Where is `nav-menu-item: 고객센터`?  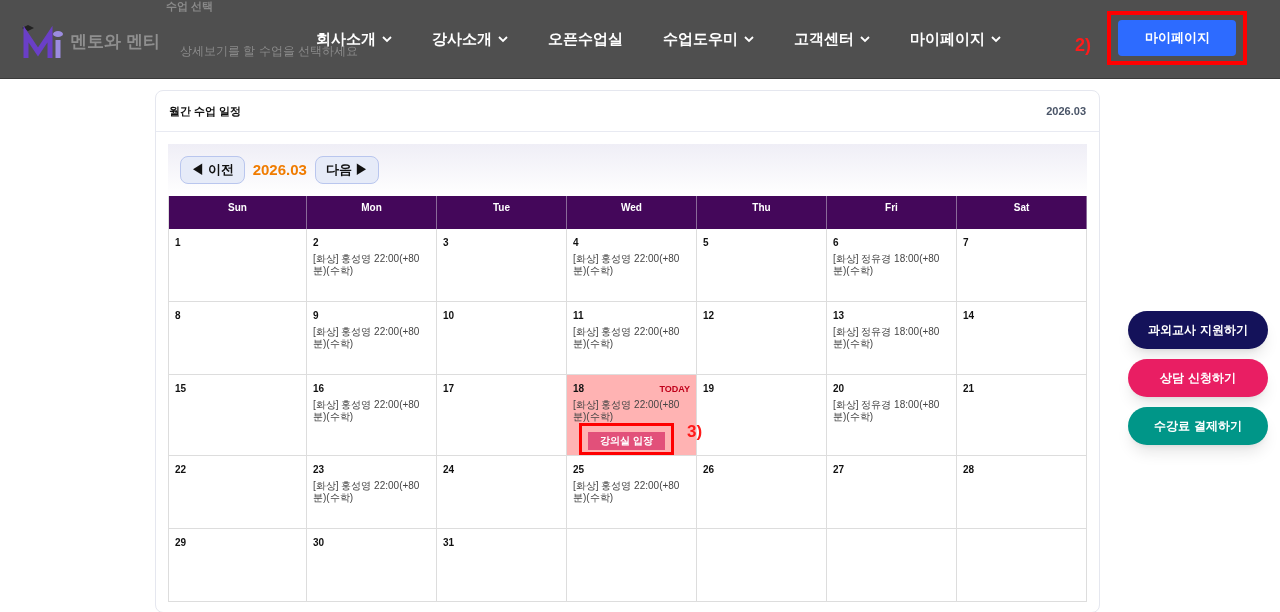 nav-menu-item: 고객센터 is located at coordinates (832, 39).